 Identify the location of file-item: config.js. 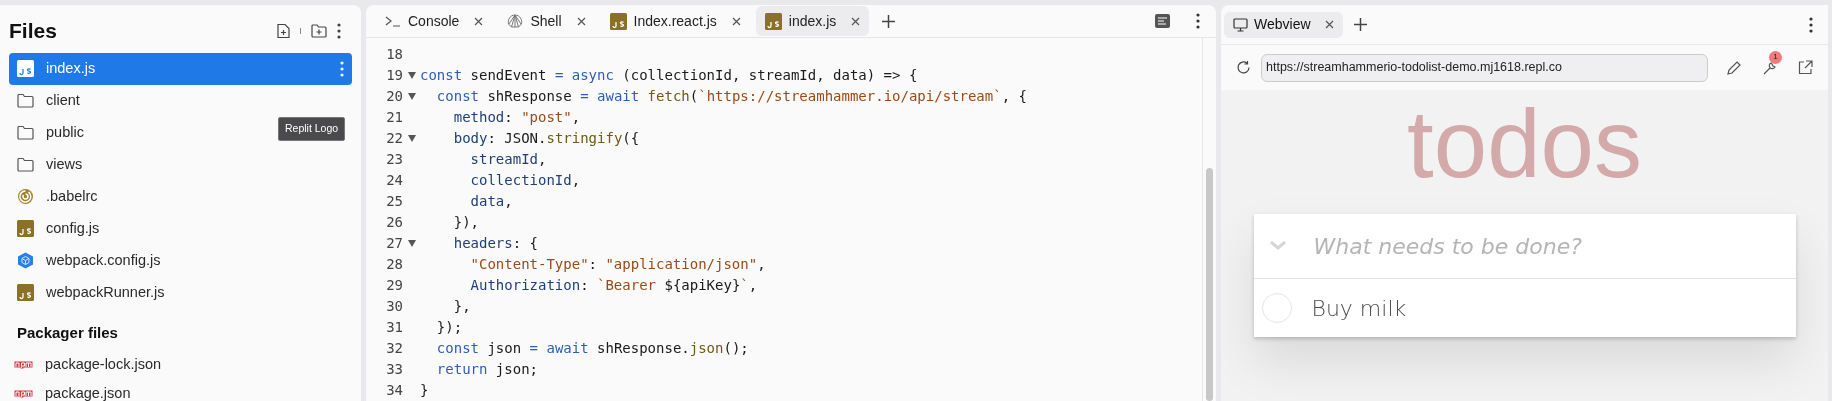
(62, 228).